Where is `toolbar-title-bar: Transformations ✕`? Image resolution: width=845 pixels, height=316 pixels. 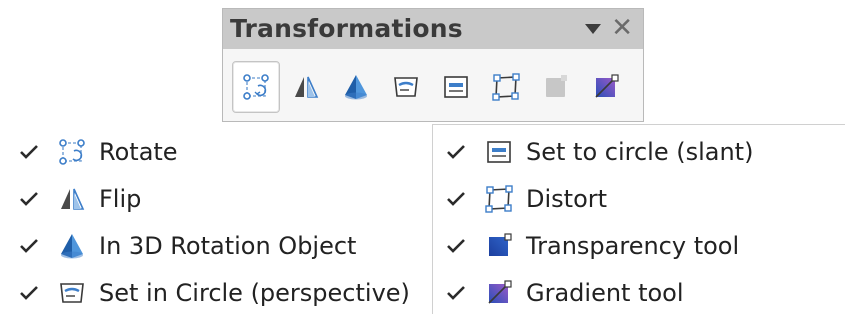 toolbar-title-bar: Transformations ✕ is located at coordinates (433, 29).